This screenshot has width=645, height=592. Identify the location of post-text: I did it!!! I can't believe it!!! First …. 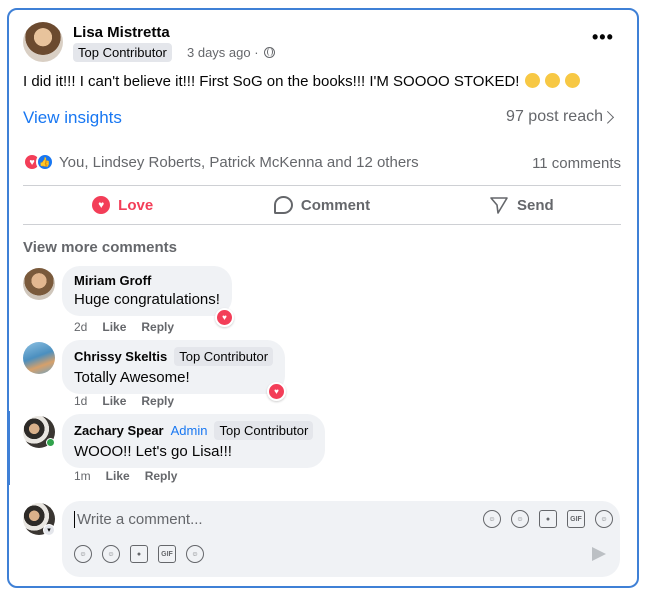
(271, 81).